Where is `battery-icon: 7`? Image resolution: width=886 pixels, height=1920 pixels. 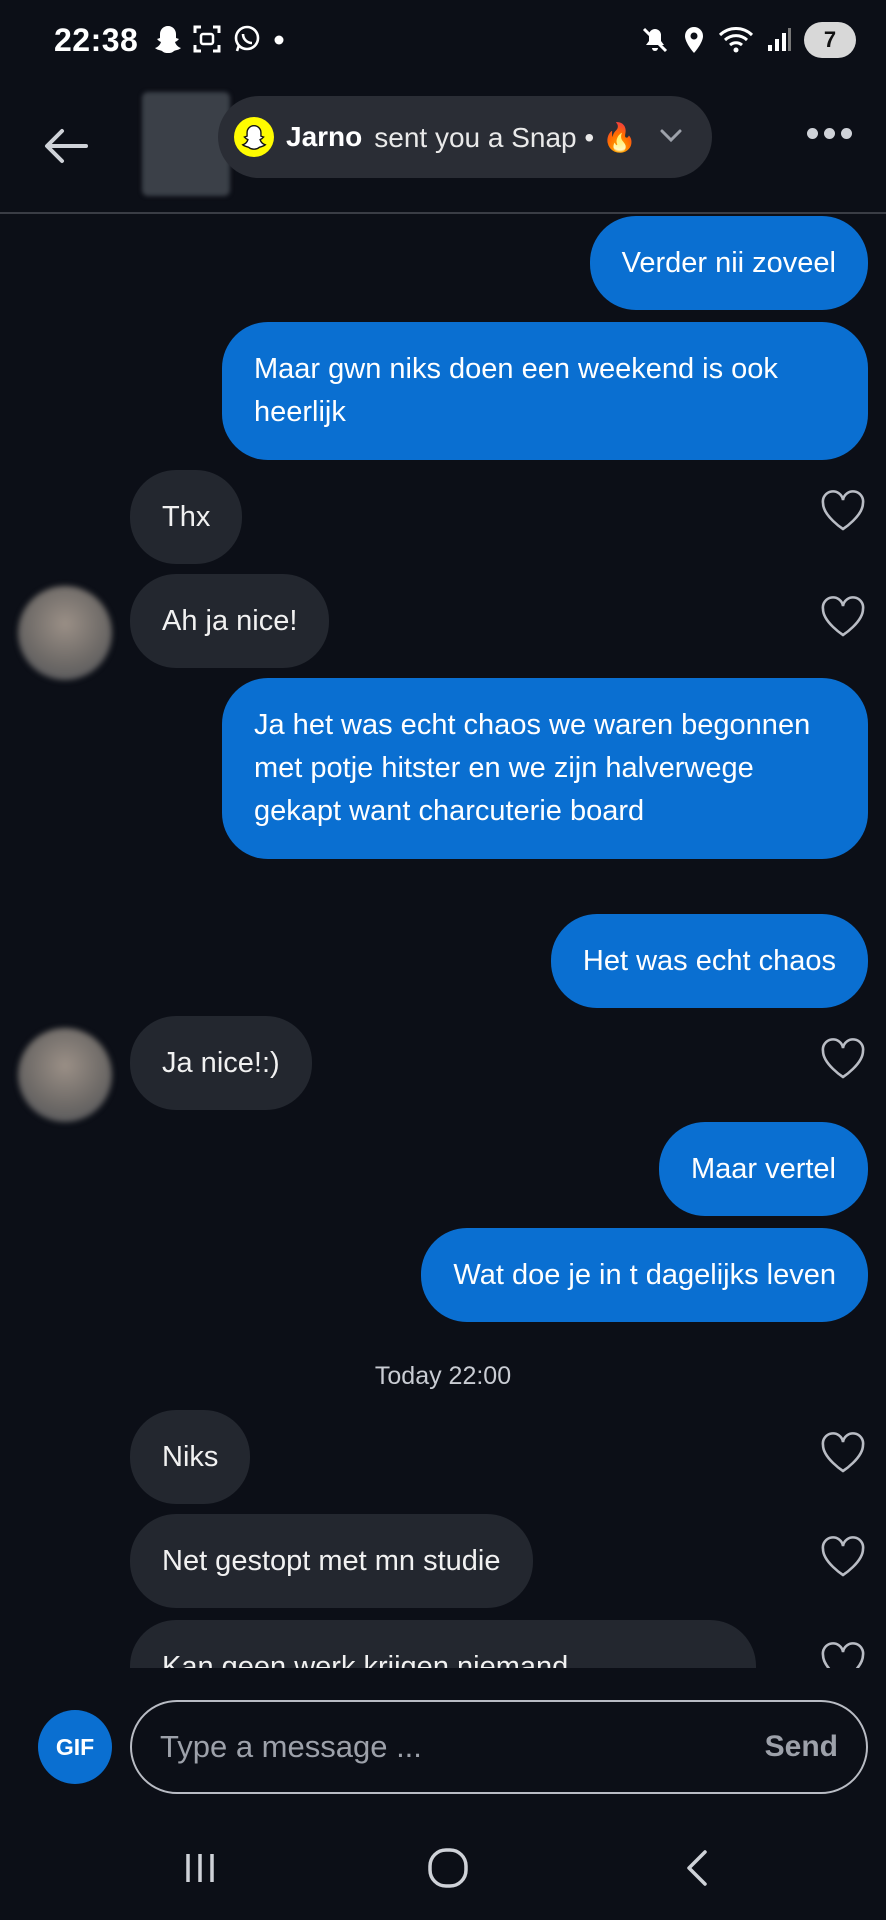
battery-icon: 7 is located at coordinates (830, 40).